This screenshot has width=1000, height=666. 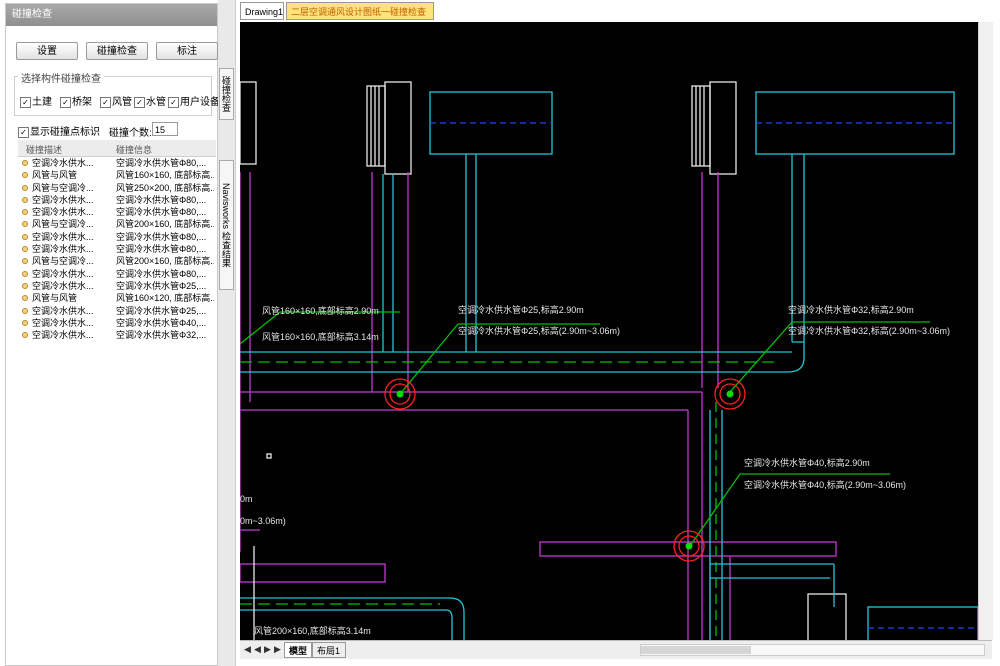 I want to click on label-duct-200: 风管200×160,底部标高3.14m, so click(x=312, y=630).